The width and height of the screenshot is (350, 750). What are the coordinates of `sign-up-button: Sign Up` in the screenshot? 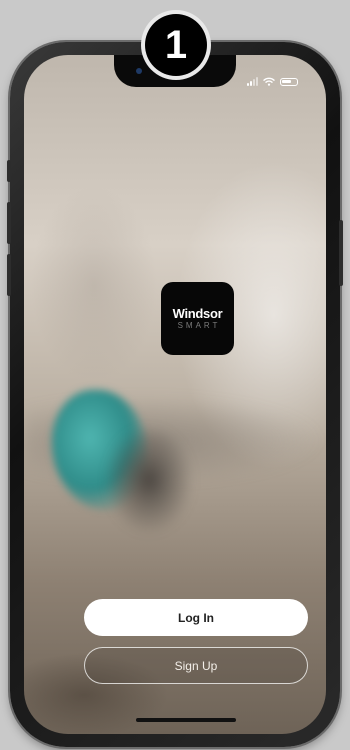 It's located at (196, 665).